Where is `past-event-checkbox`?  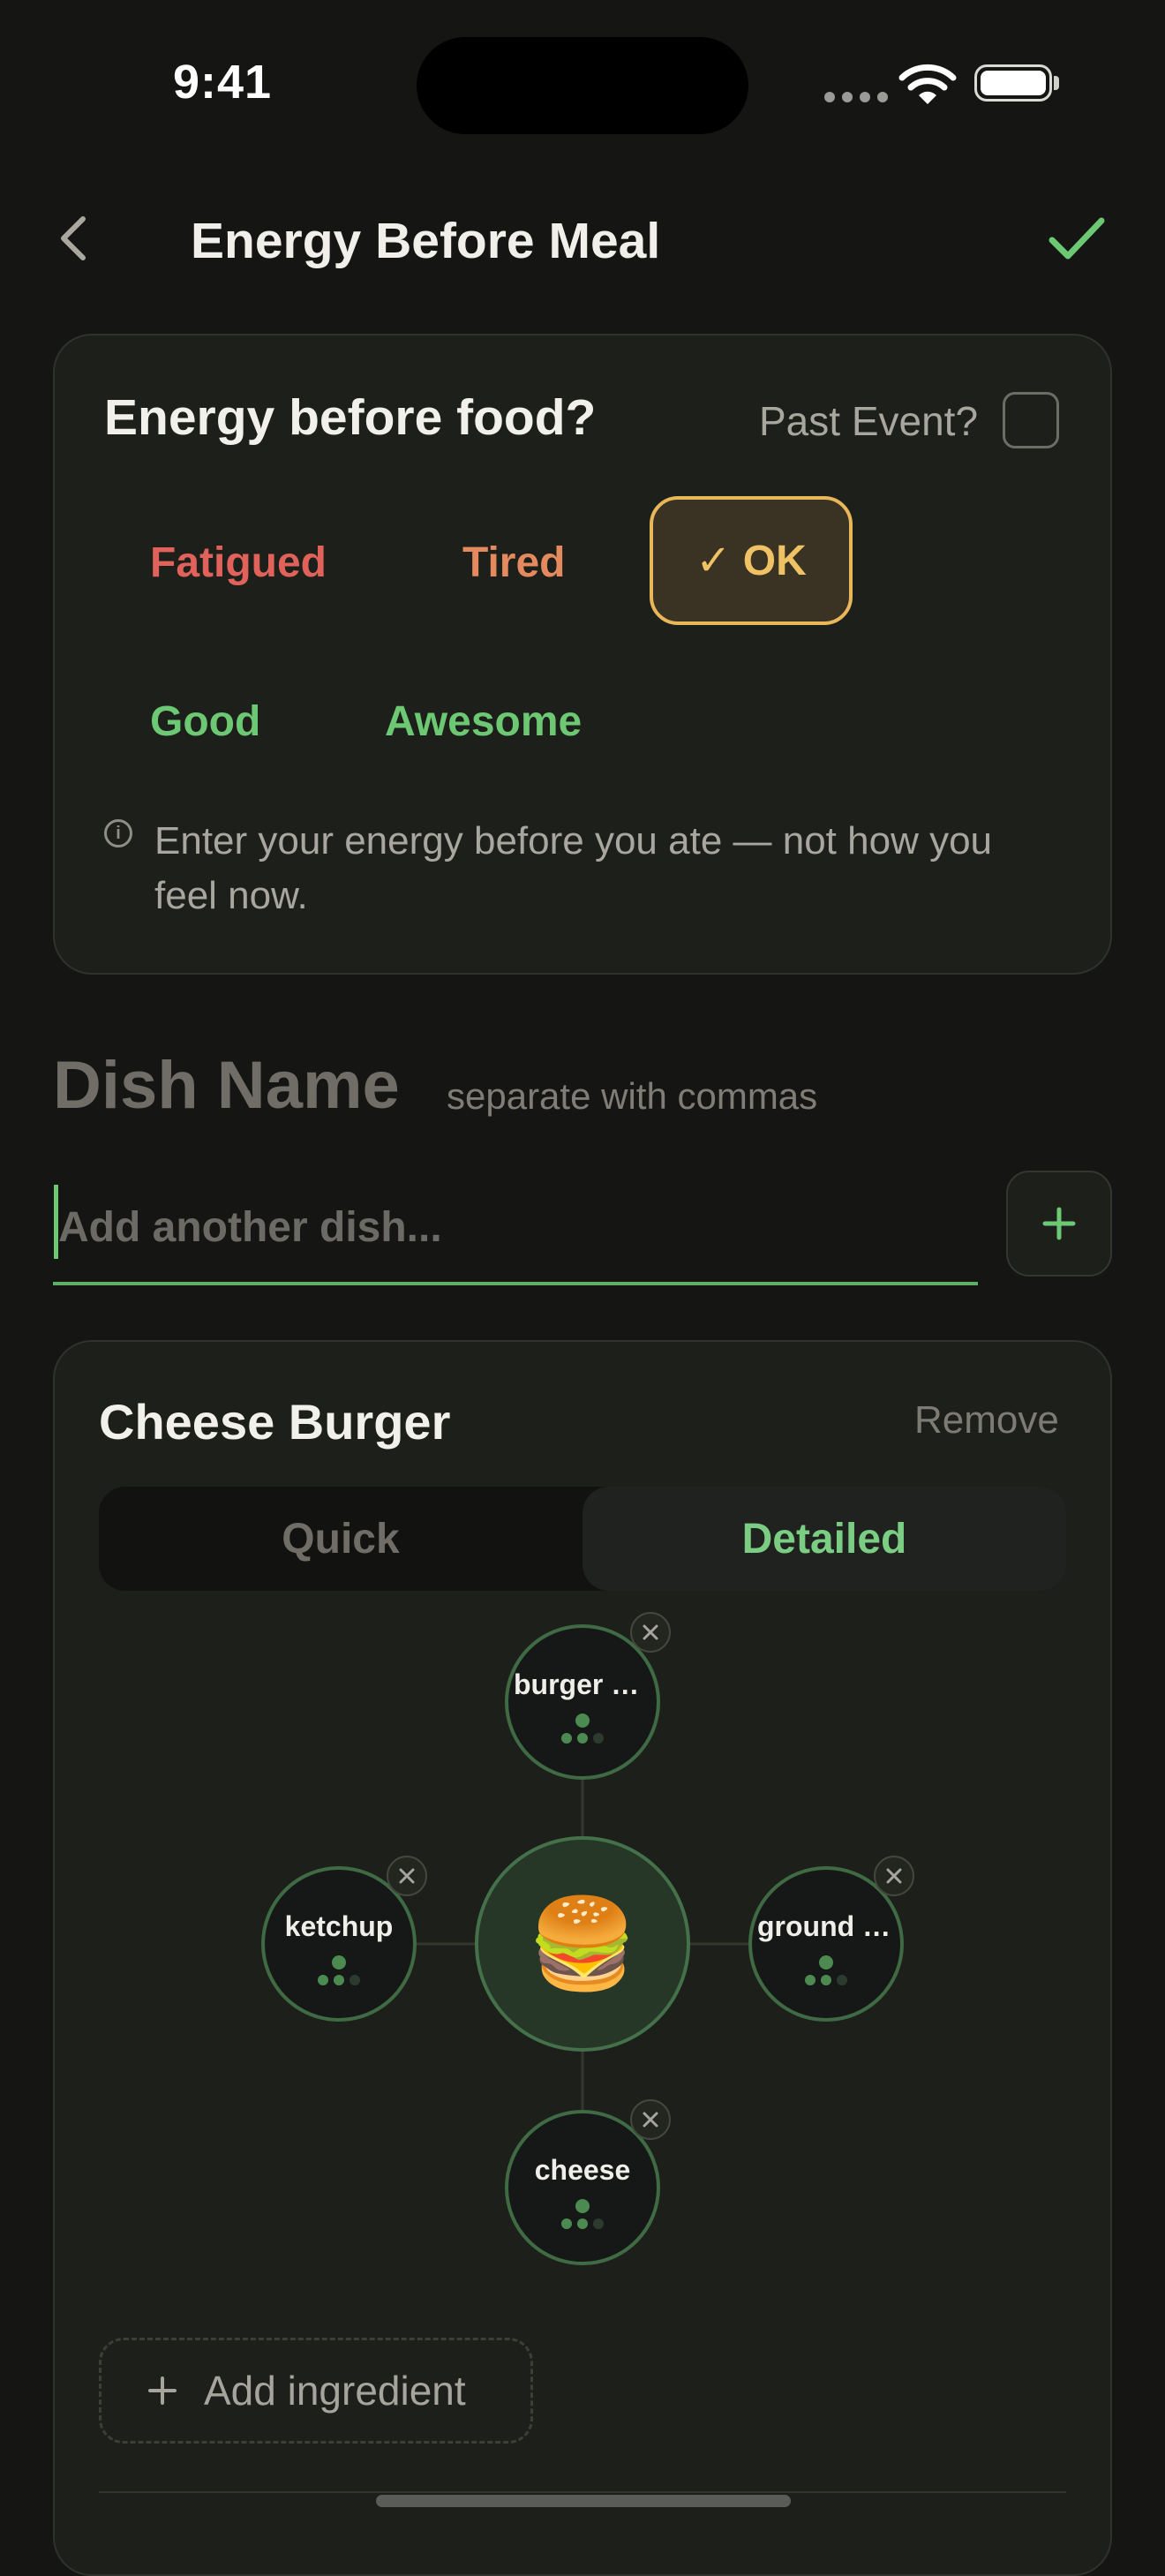
past-event-checkbox is located at coordinates (1031, 420).